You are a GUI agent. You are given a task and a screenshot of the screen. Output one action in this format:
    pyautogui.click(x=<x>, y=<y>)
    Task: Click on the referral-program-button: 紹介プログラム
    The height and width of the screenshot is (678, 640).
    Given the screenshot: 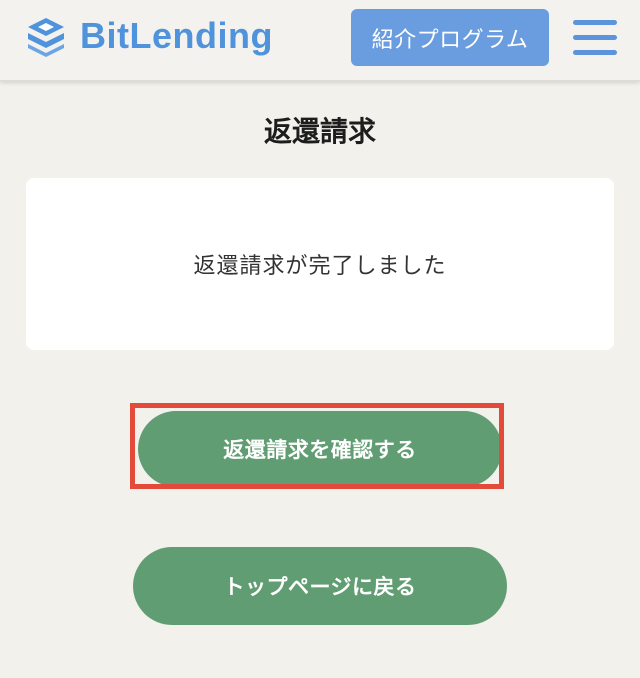 What is the action you would take?
    pyautogui.click(x=450, y=37)
    